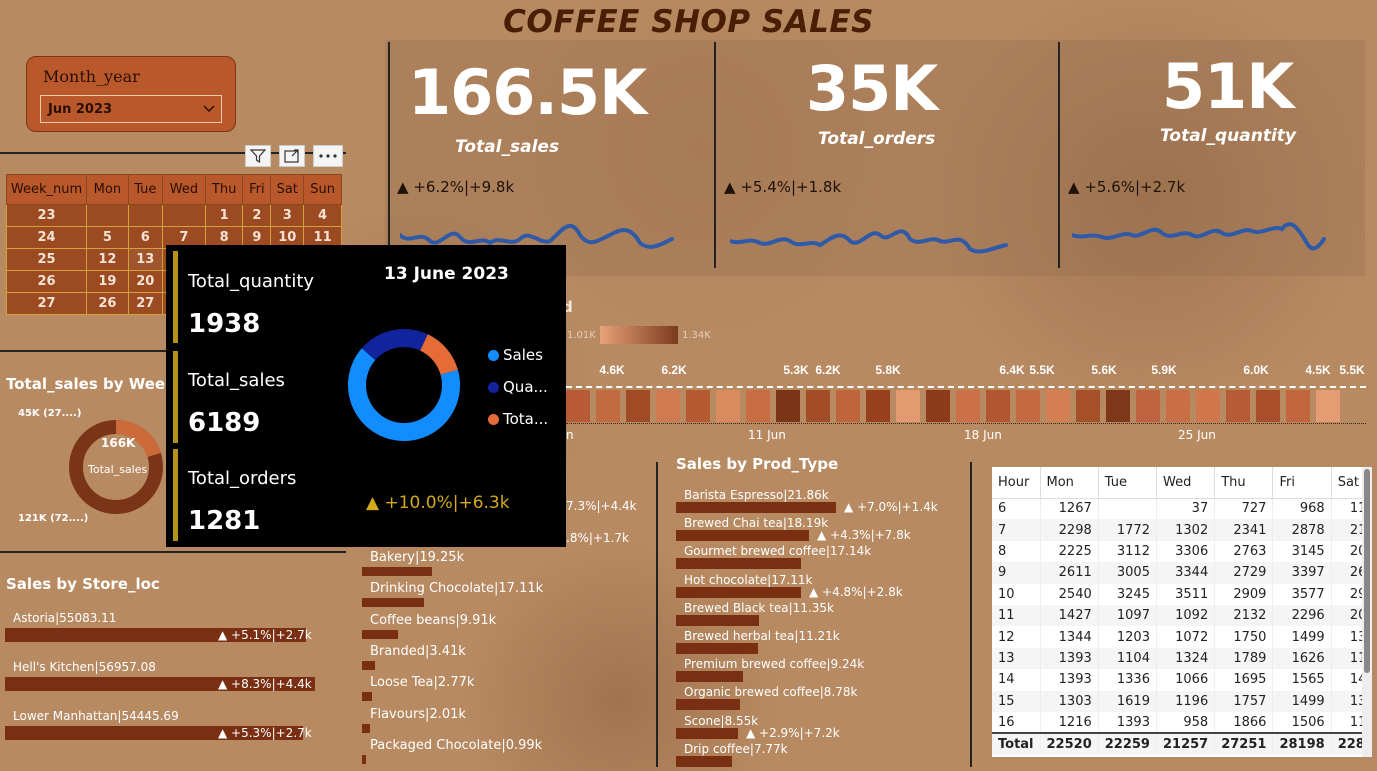 The image size is (1377, 771). What do you see at coordinates (107, 281) in the screenshot?
I see `calendar-day-cell: 19` at bounding box center [107, 281].